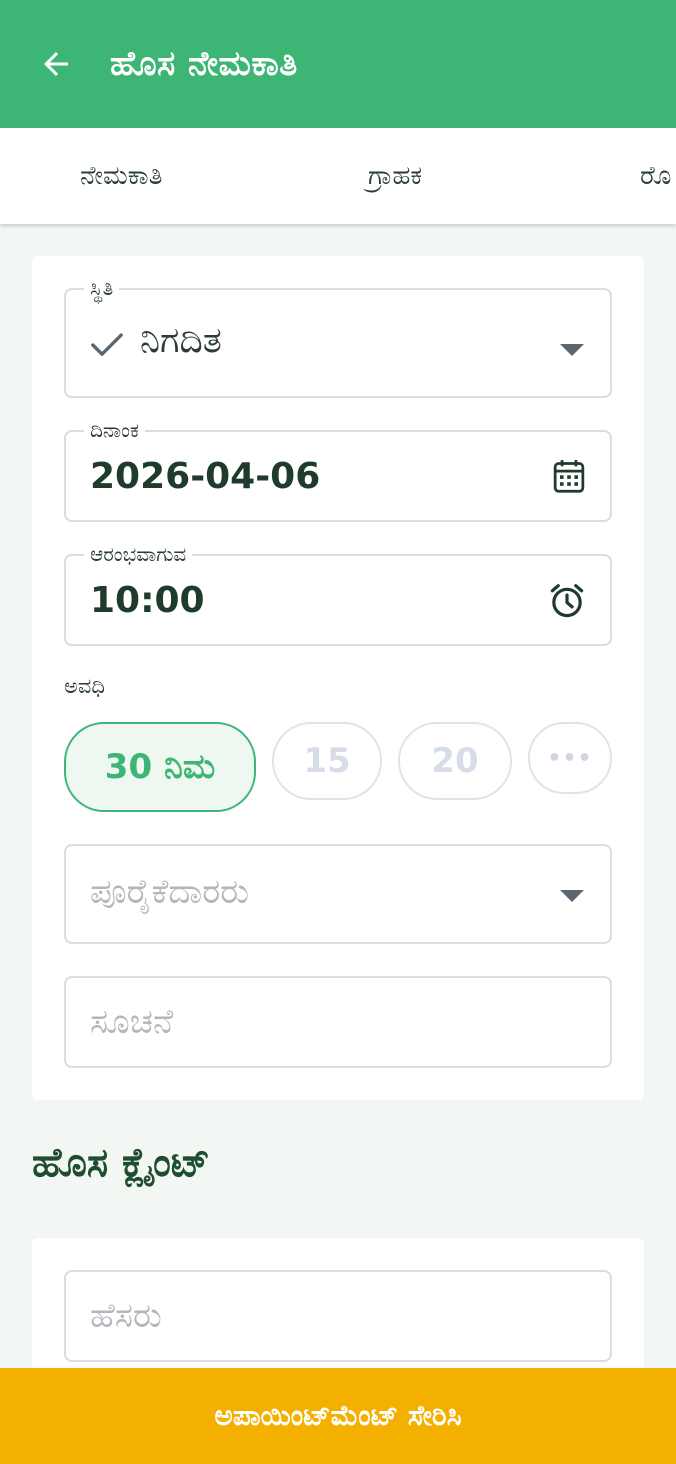 The height and width of the screenshot is (1464, 676). I want to click on start-time-label: ಆರಂಭವಾಗುವ, so click(138, 554).